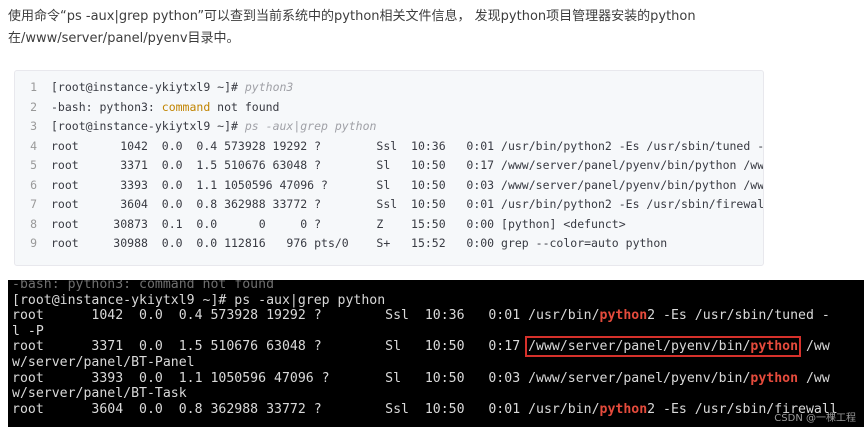  I want to click on code-line: 1 [root@instance-ykiytxl9 ~]# python3, so click(389, 88).